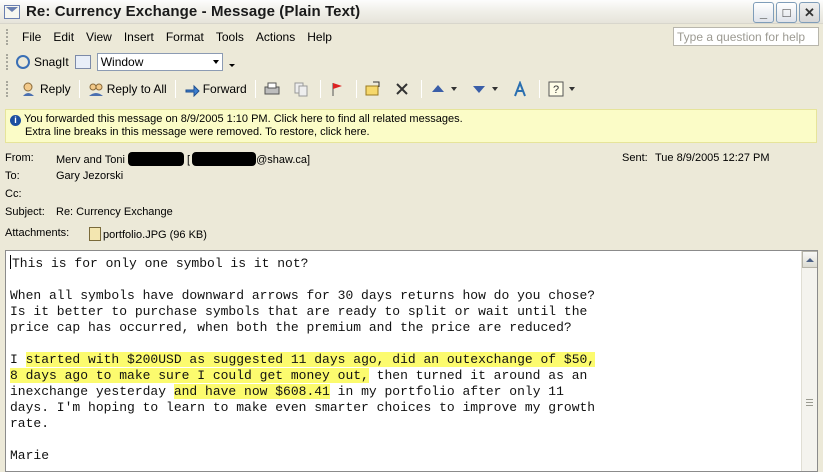 Image resolution: width=823 pixels, height=472 pixels. What do you see at coordinates (99, 37) in the screenshot?
I see `menu-view: View` at bounding box center [99, 37].